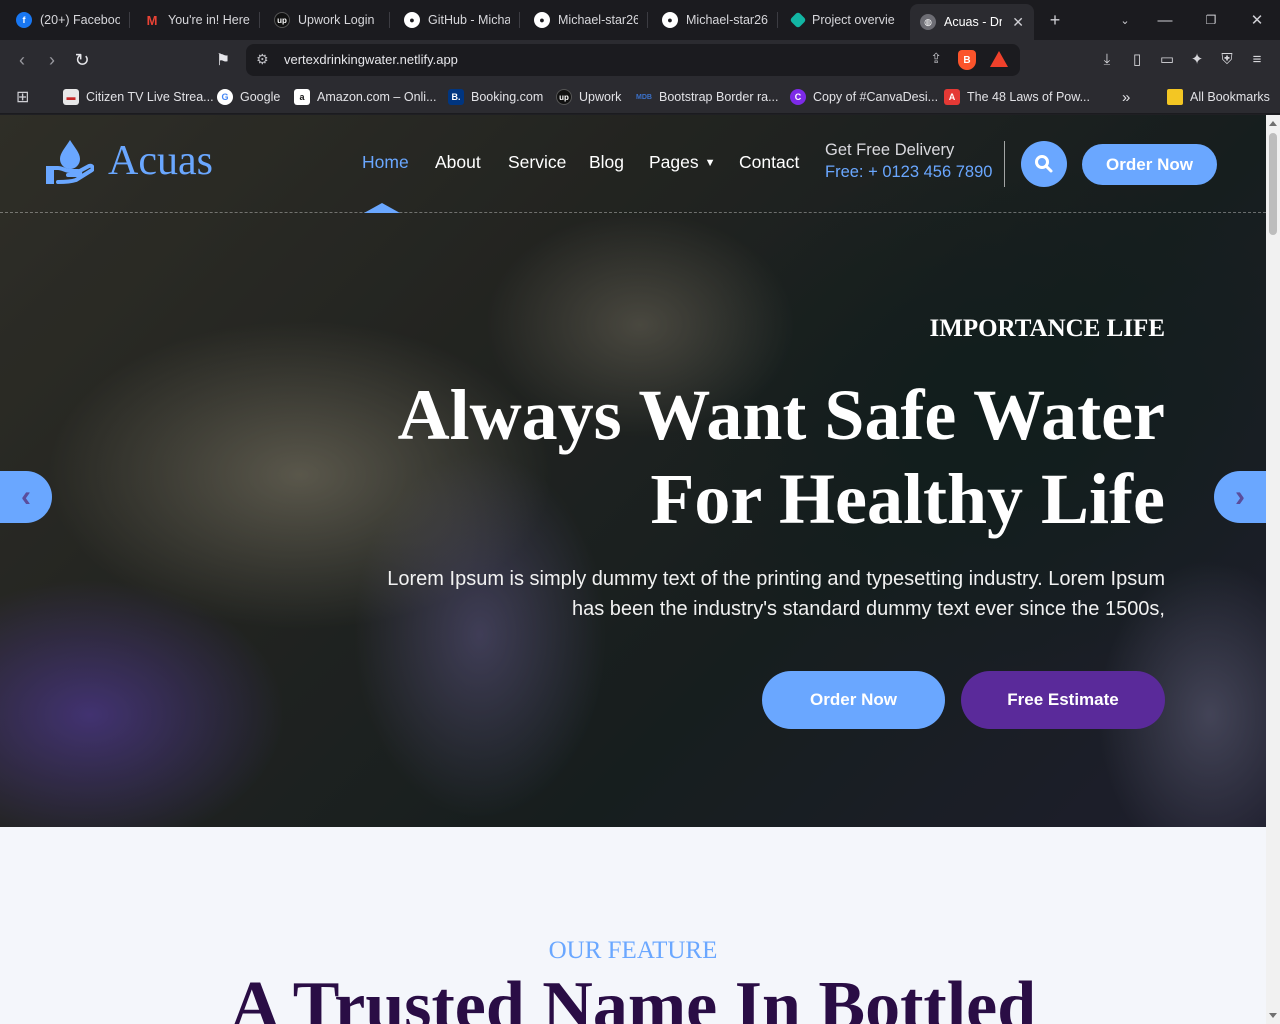  I want to click on hero-order-now-button: Order Now, so click(853, 700).